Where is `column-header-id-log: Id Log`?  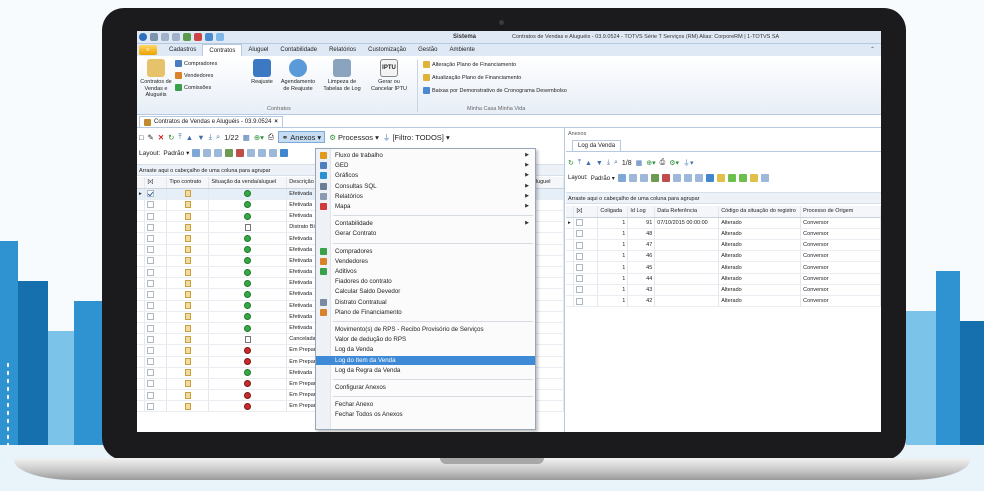
column-header-id-log: Id Log is located at coordinates (641, 212).